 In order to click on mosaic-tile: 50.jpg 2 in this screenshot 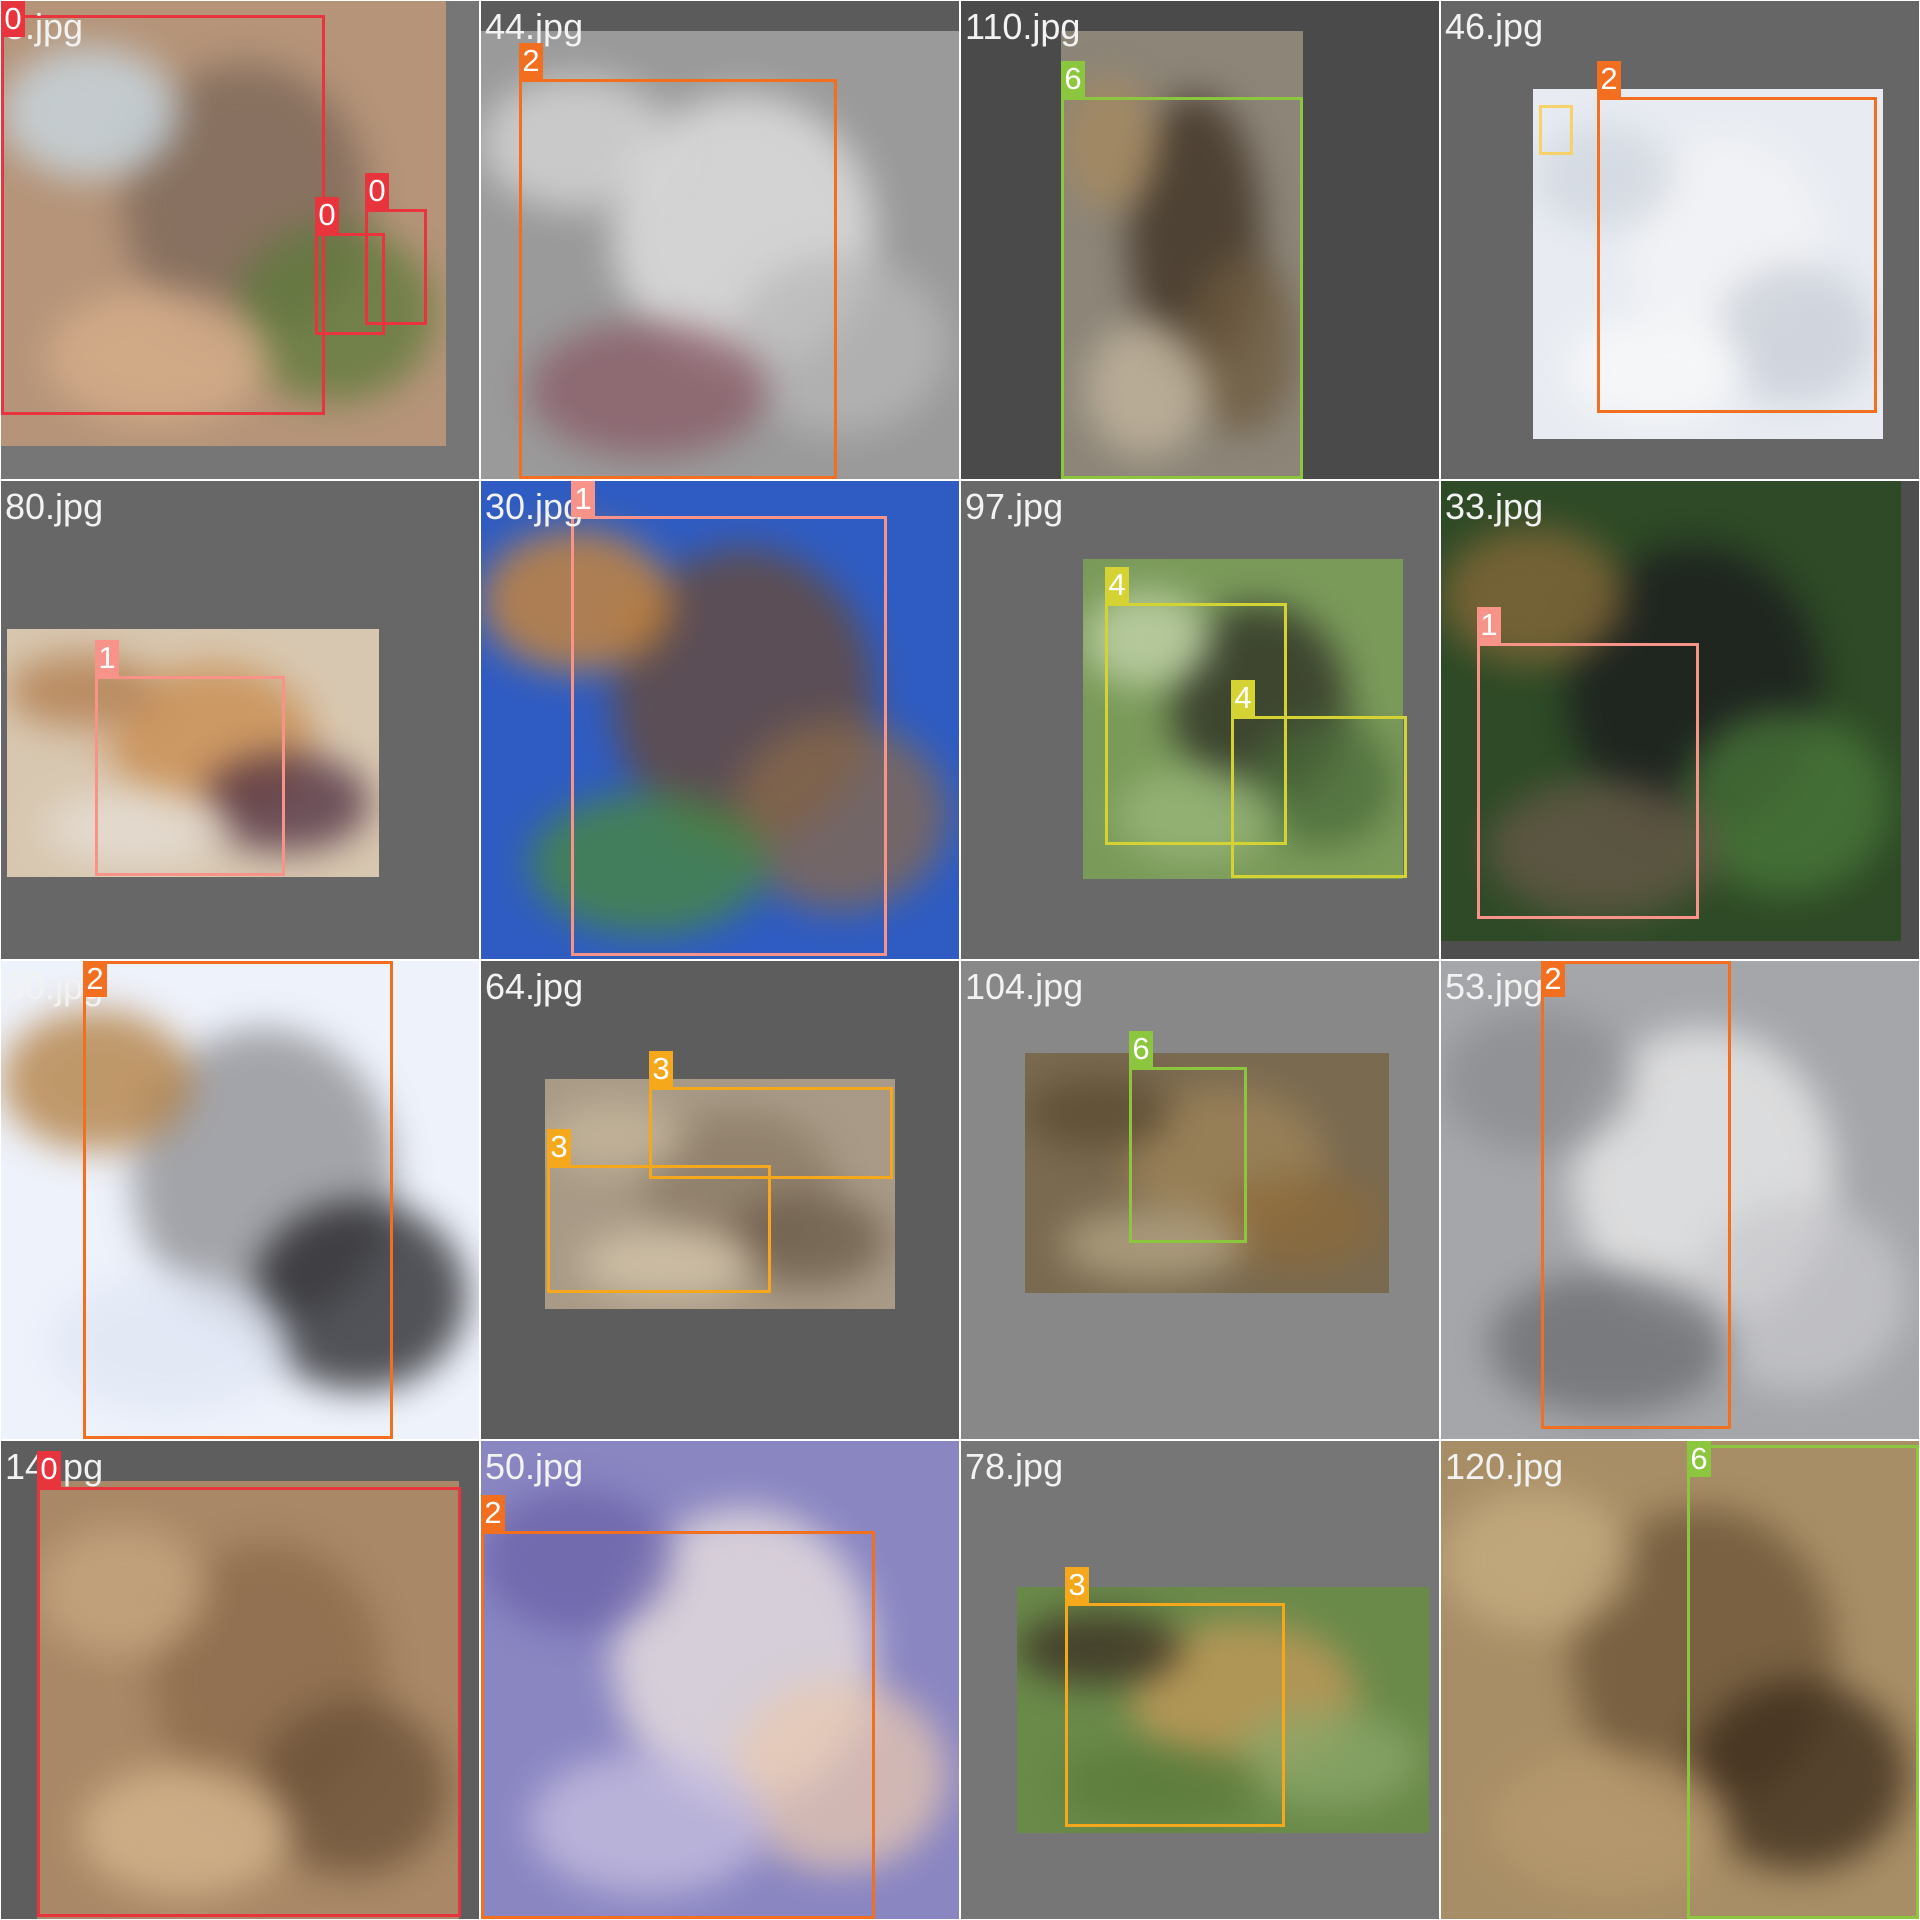, I will do `click(720, 1680)`.